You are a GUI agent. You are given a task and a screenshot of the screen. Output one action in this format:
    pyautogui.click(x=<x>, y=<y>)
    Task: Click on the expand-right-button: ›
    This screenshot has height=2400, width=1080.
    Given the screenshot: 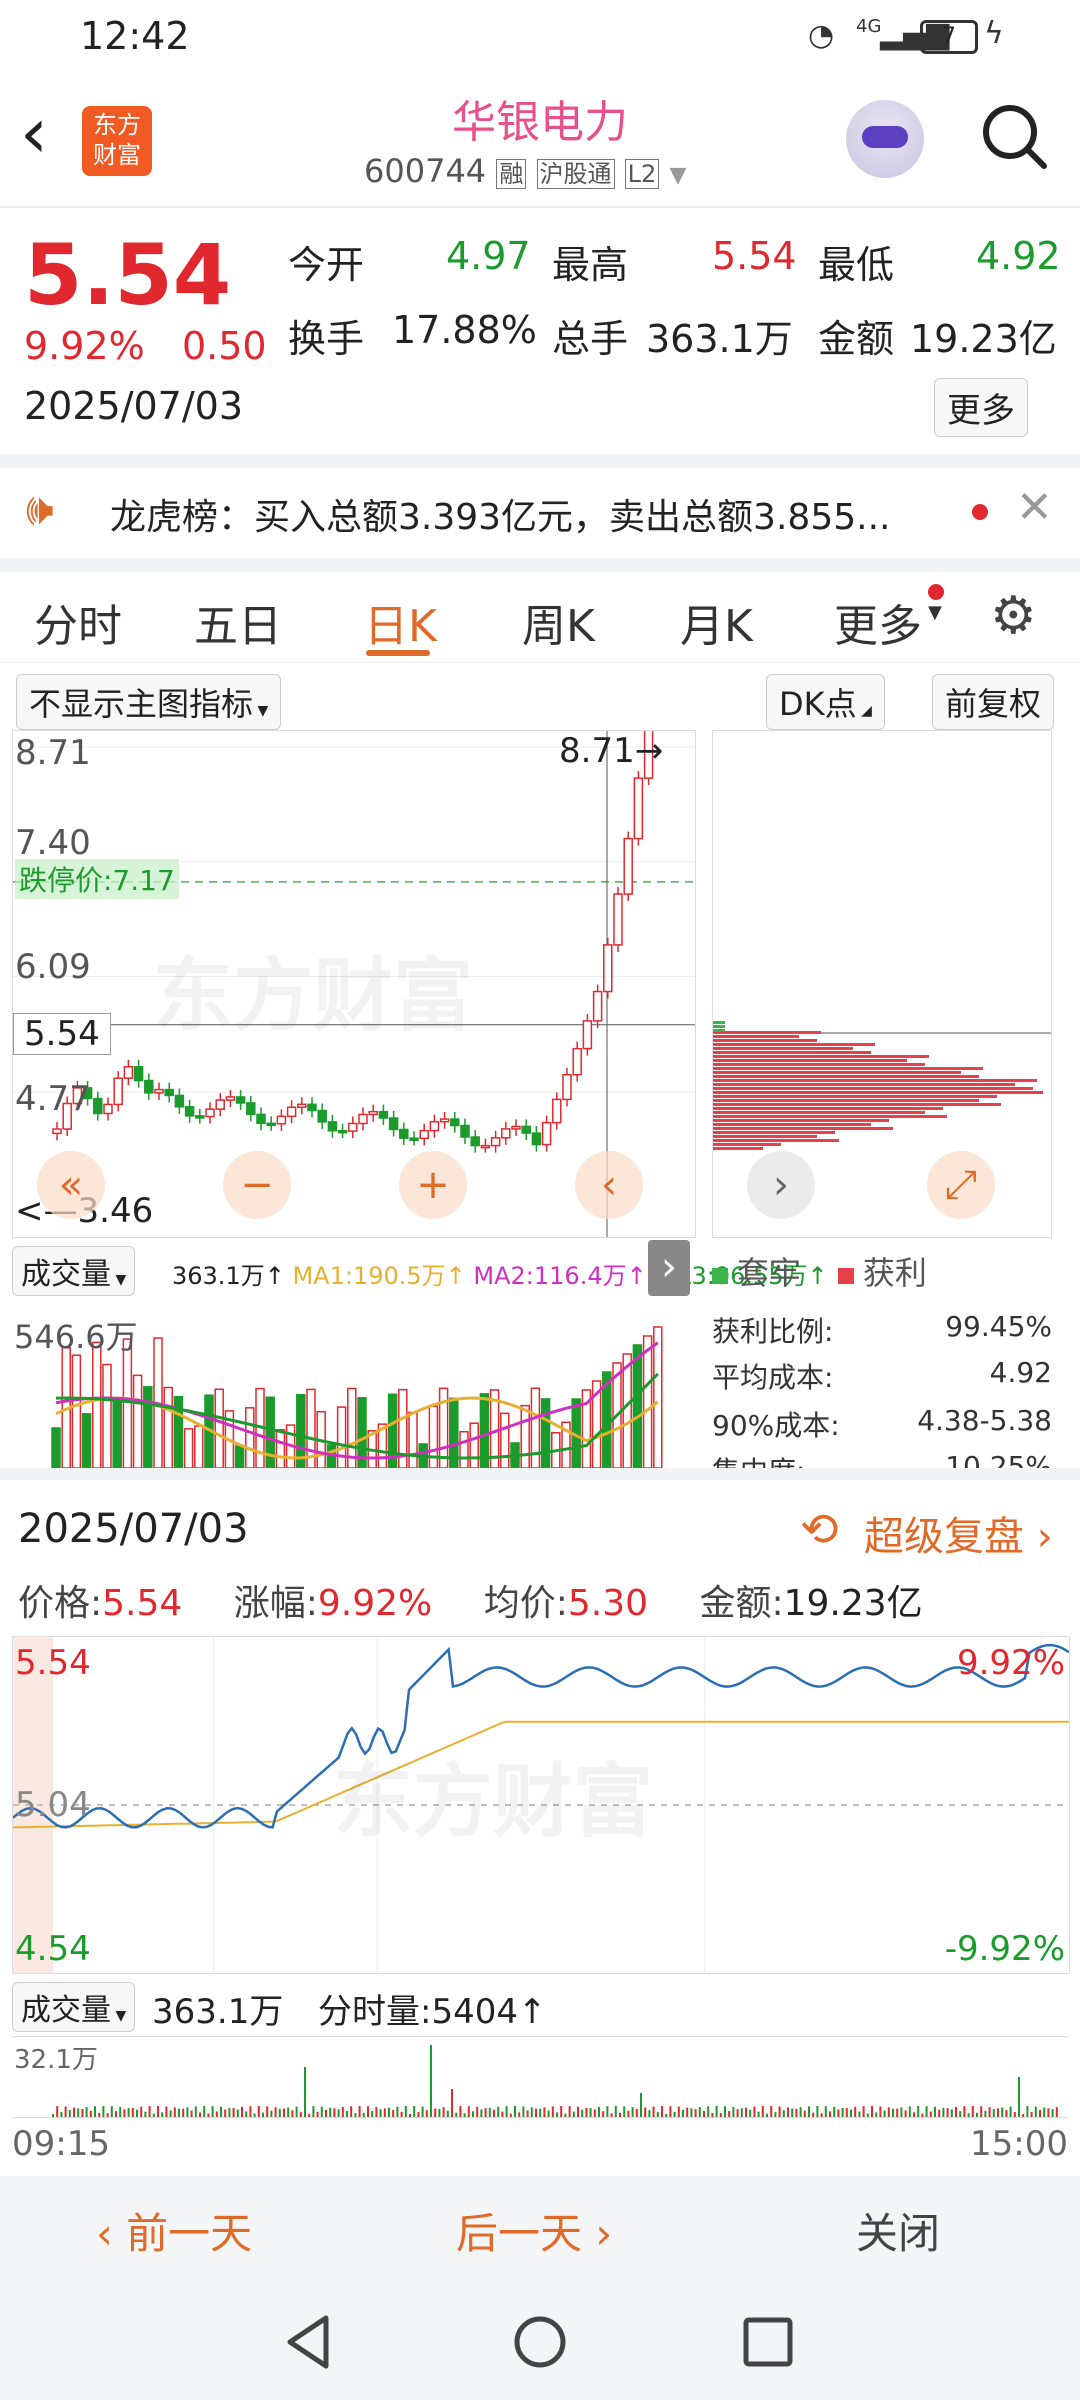 What is the action you would take?
    pyautogui.click(x=669, y=1268)
    